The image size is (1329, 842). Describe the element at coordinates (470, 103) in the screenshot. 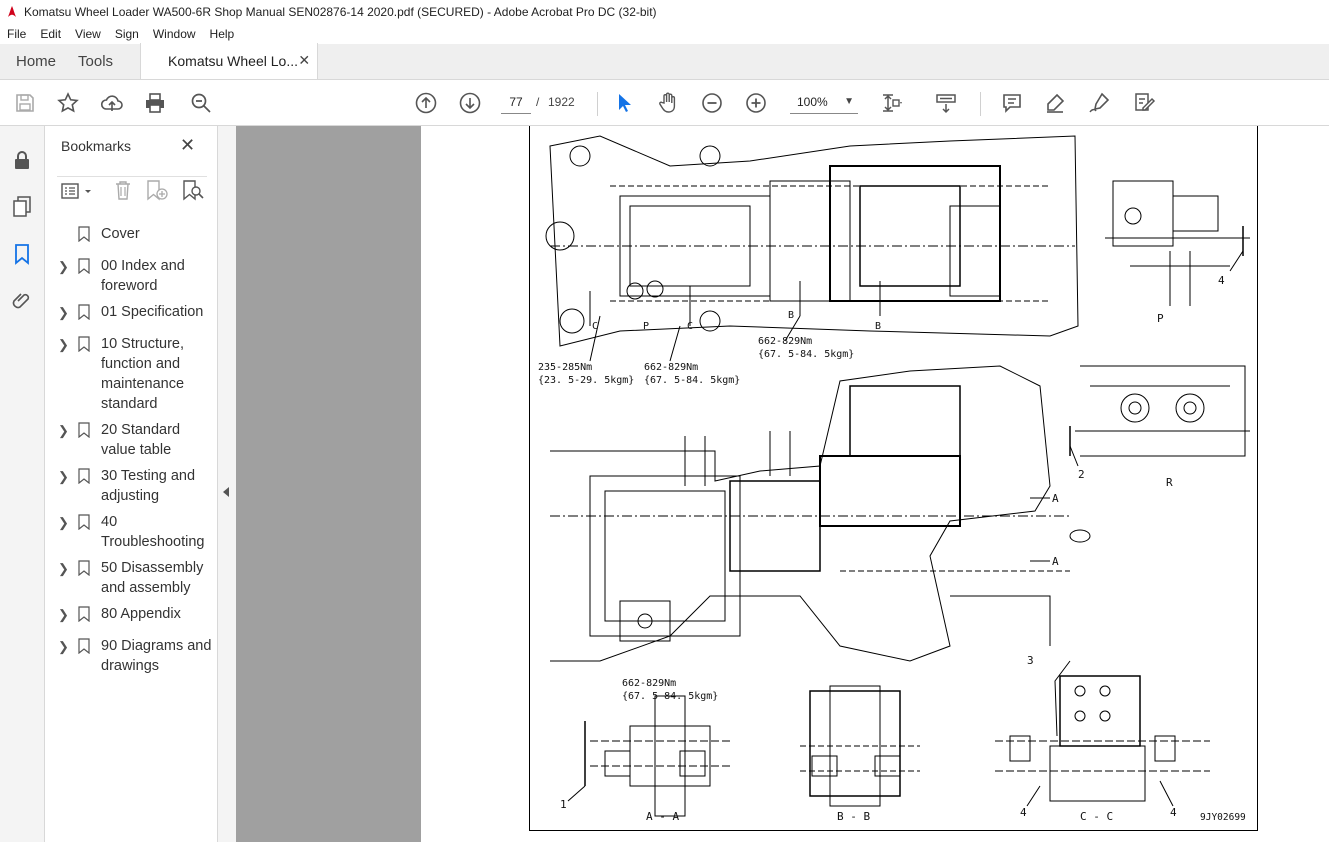

I see `next-page-icon` at that location.